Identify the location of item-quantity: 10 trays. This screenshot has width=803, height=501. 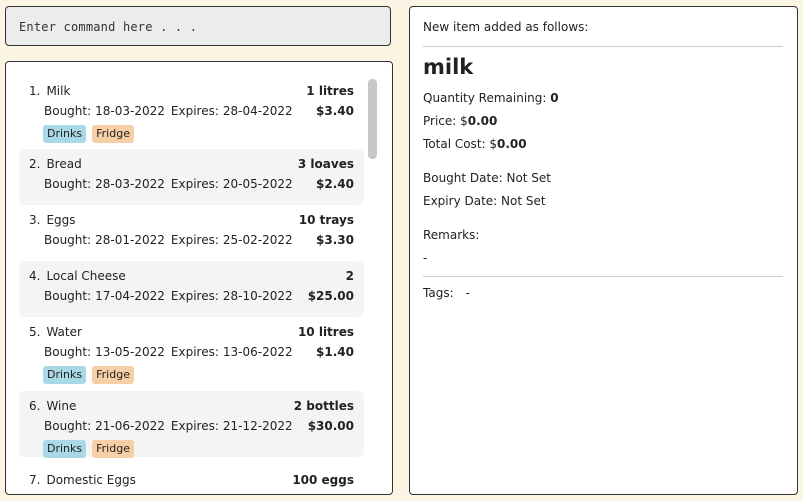
(326, 220).